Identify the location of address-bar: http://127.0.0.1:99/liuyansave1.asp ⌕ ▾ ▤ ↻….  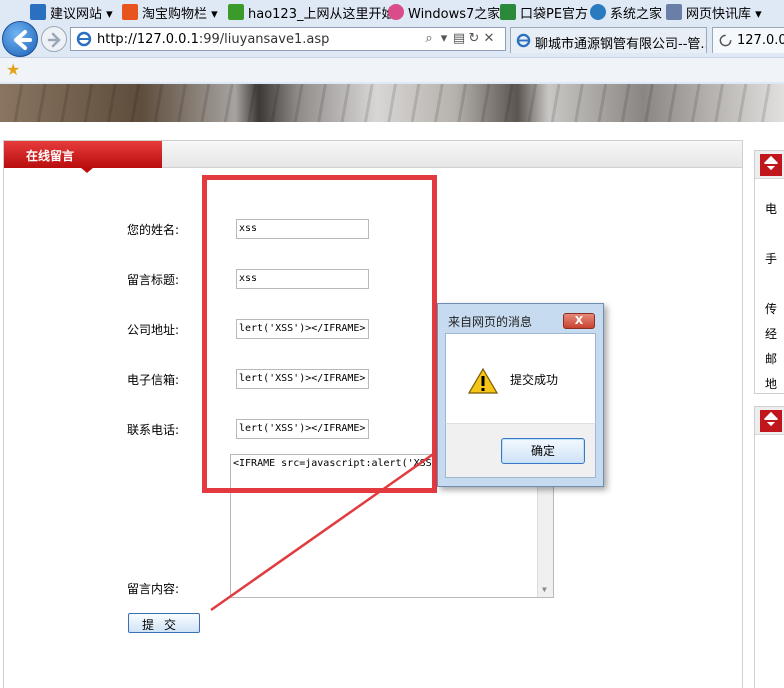
(288, 39).